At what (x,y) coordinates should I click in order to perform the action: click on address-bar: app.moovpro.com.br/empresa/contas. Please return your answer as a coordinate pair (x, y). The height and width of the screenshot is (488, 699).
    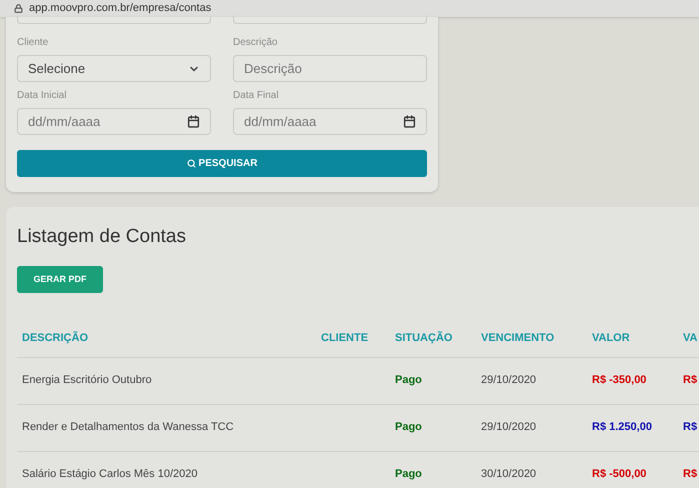
    Looking at the image, I should click on (349, 8).